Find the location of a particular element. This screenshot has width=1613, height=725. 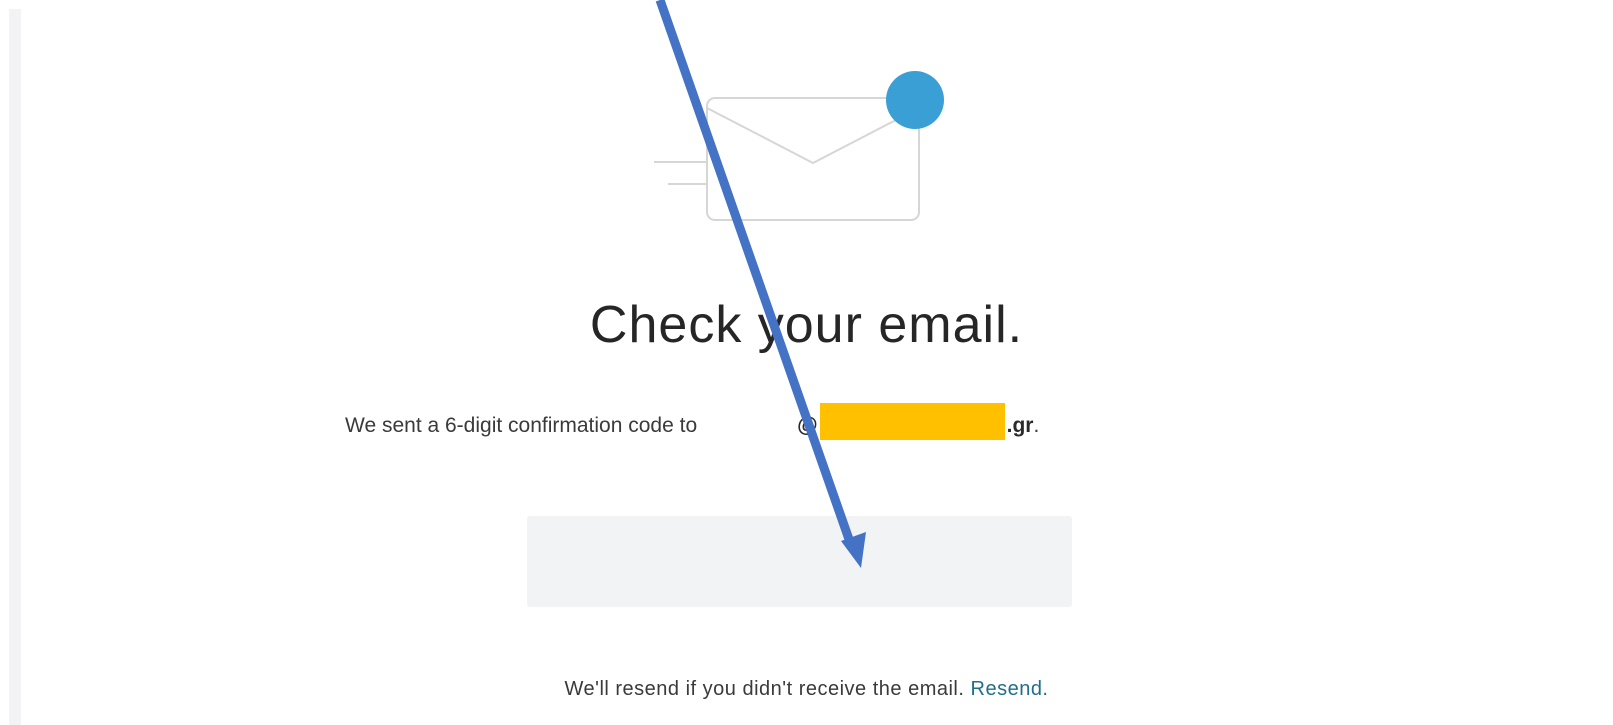

confirmation-code-input is located at coordinates (799, 561).